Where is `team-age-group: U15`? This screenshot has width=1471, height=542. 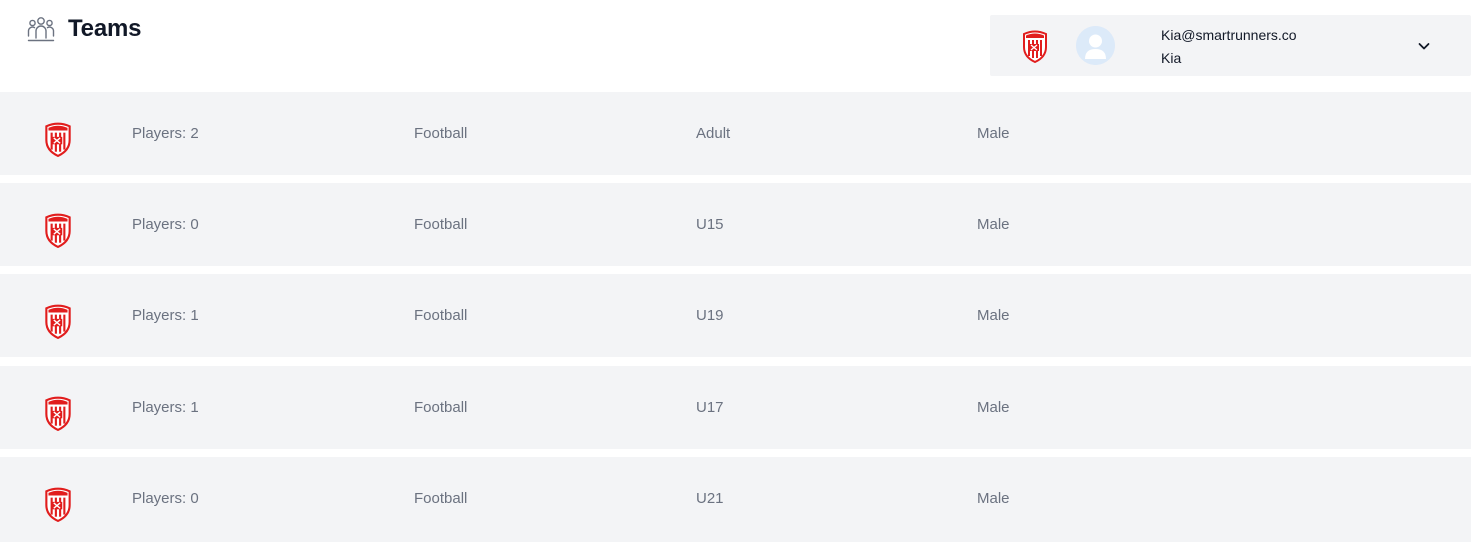
team-age-group: U15 is located at coordinates (710, 224).